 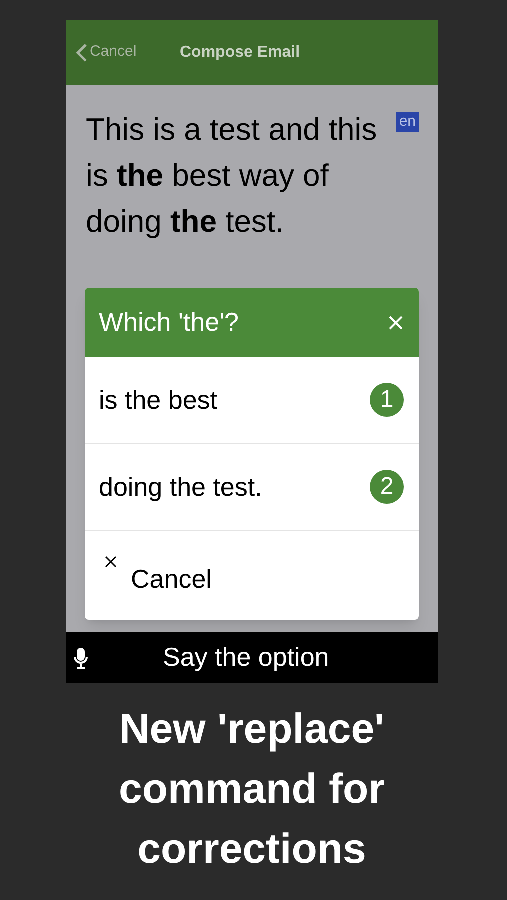 I want to click on caption: New 'replace' command for corrections, so click(x=252, y=789).